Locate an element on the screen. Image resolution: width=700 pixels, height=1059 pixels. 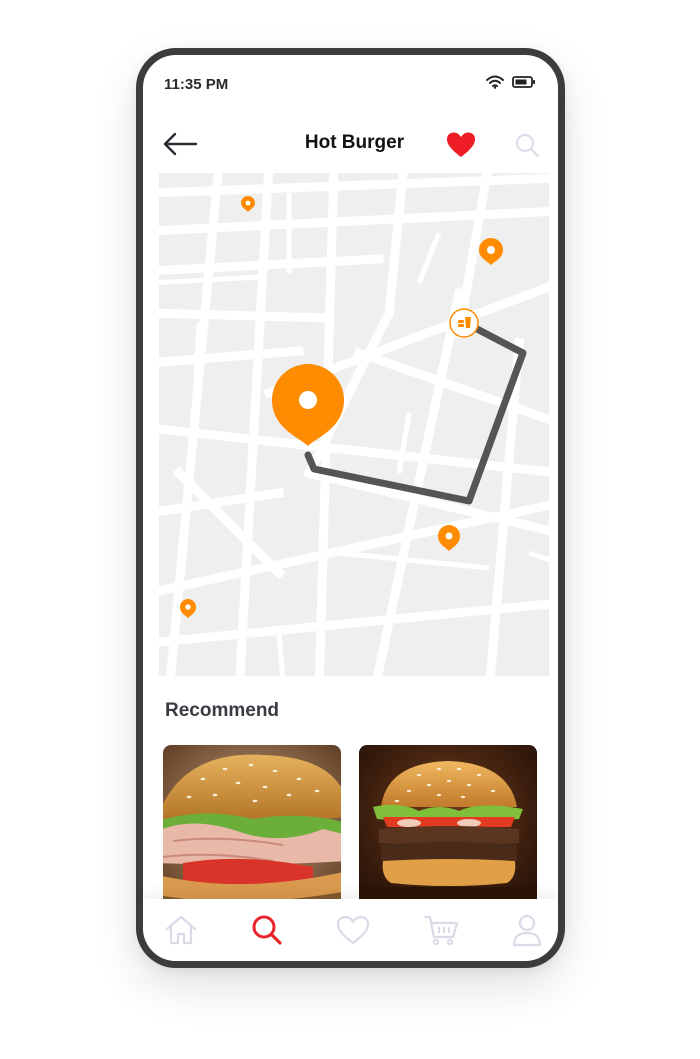
tab-profile is located at coordinates (527, 930).